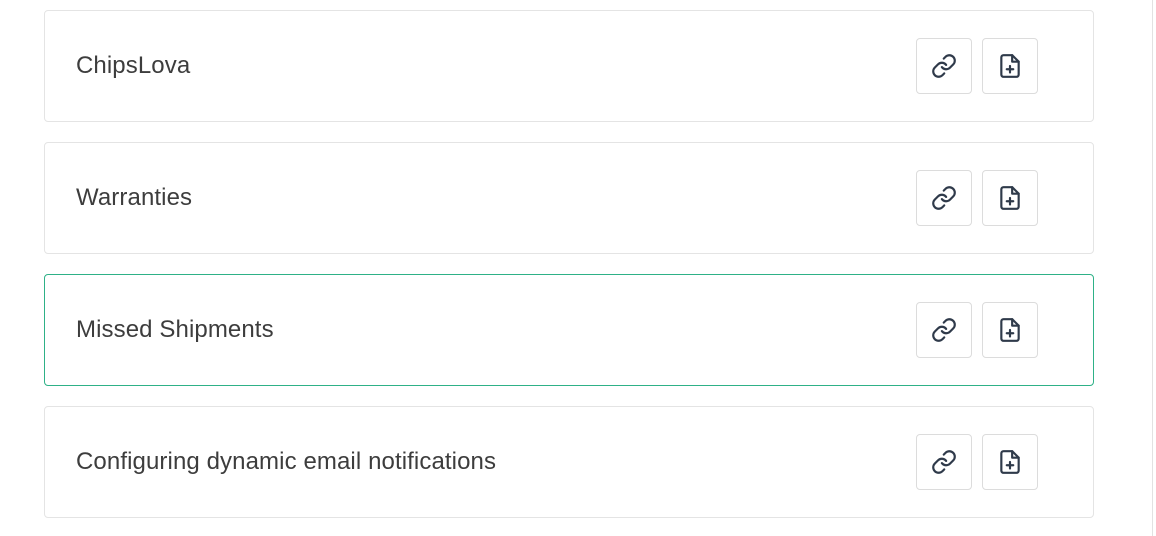 This screenshot has height=536, width=1156. I want to click on card-title: Missed Shipments, so click(175, 329).